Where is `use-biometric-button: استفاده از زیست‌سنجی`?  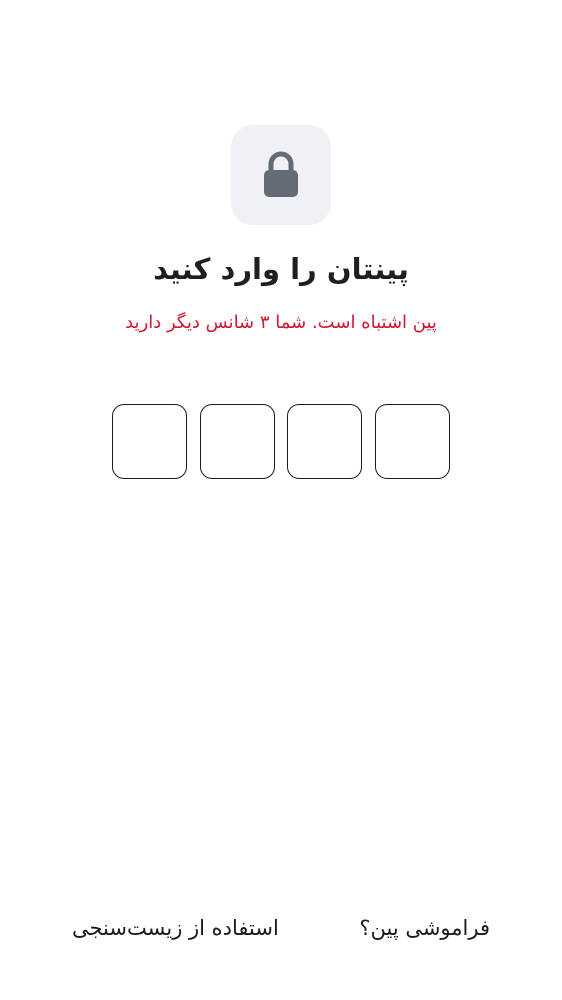 use-biometric-button: استفاده از زیست‌سنجی is located at coordinates (175, 928).